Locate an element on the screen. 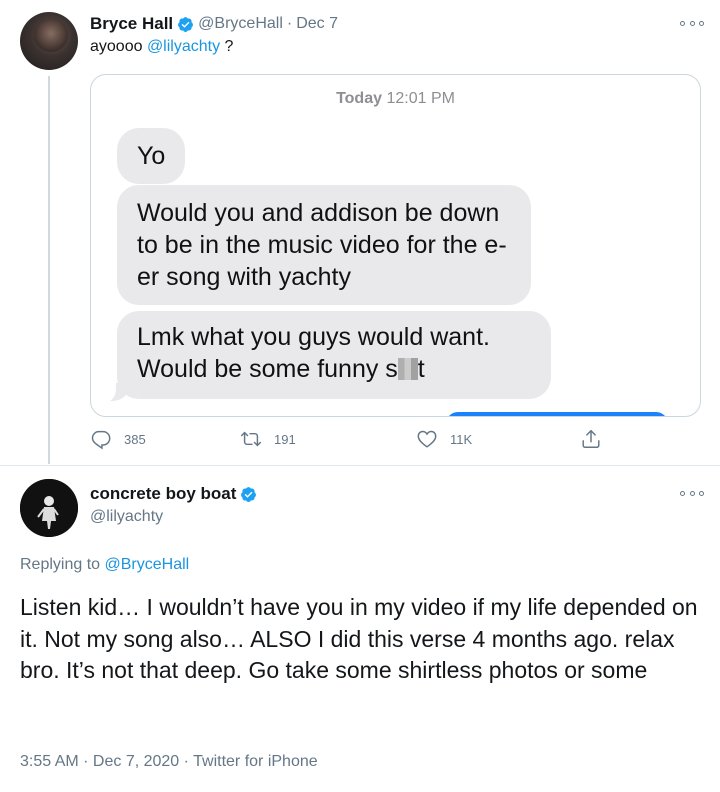 The image size is (720, 792). reply-author-row: concrete boy boat is located at coordinates (173, 494).